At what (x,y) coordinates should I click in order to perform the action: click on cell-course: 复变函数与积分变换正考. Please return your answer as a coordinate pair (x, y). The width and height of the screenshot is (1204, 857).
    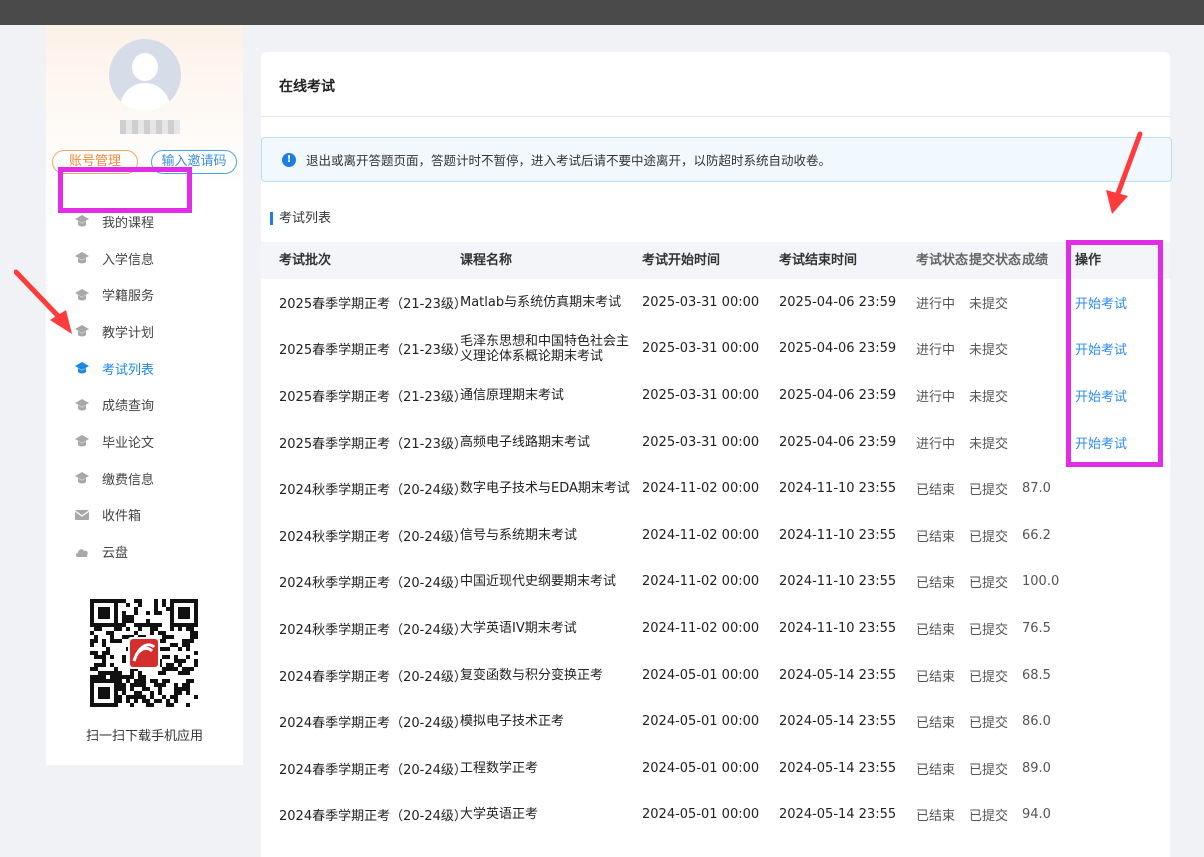
    Looking at the image, I should click on (532, 675).